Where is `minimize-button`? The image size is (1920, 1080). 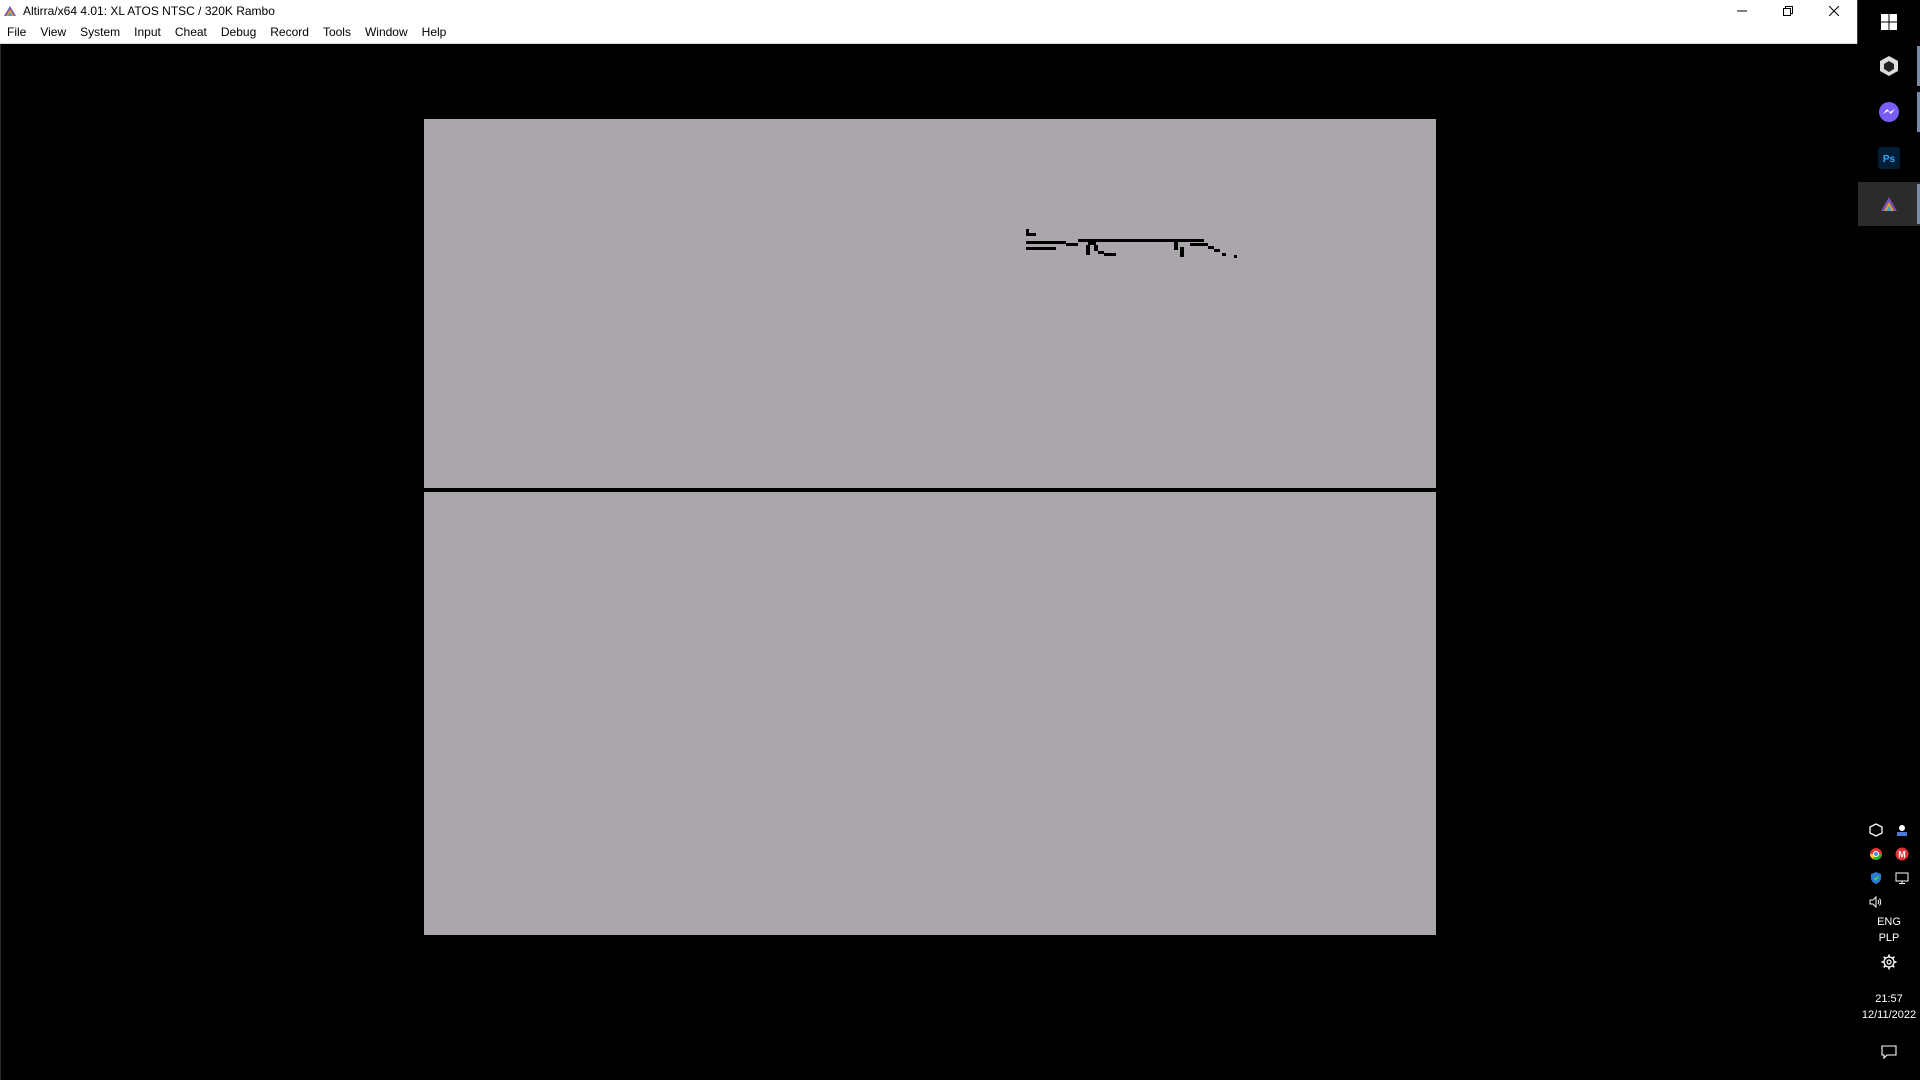 minimize-button is located at coordinates (1742, 11).